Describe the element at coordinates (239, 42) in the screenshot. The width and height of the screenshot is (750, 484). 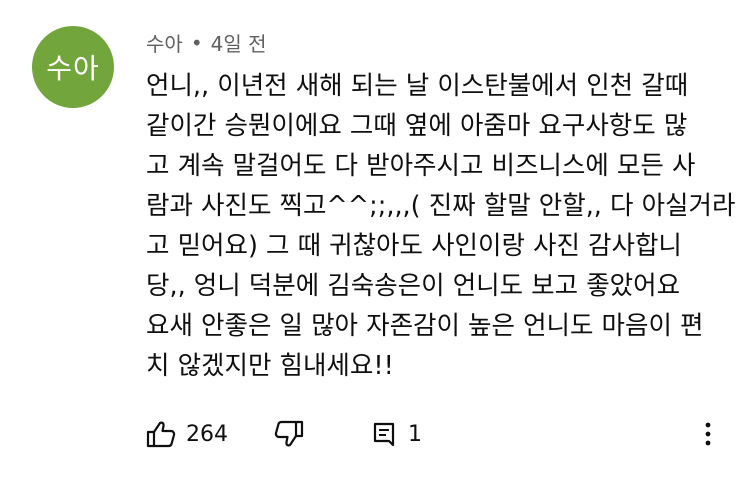
I see `comment-time: 4일 전` at that location.